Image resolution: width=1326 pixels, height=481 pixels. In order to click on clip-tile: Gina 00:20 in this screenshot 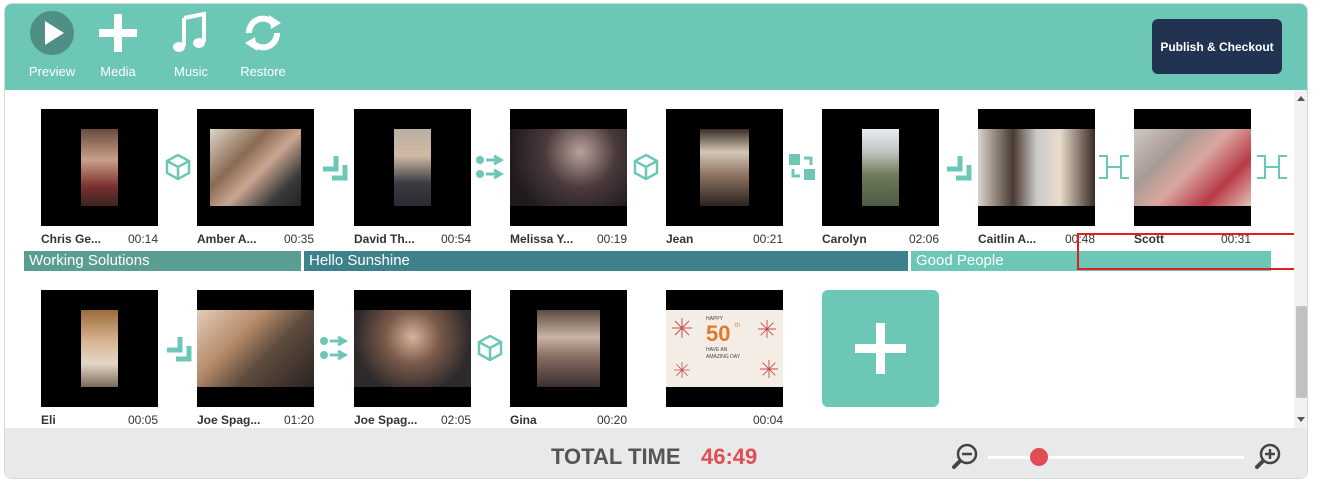, I will do `click(568, 359)`.